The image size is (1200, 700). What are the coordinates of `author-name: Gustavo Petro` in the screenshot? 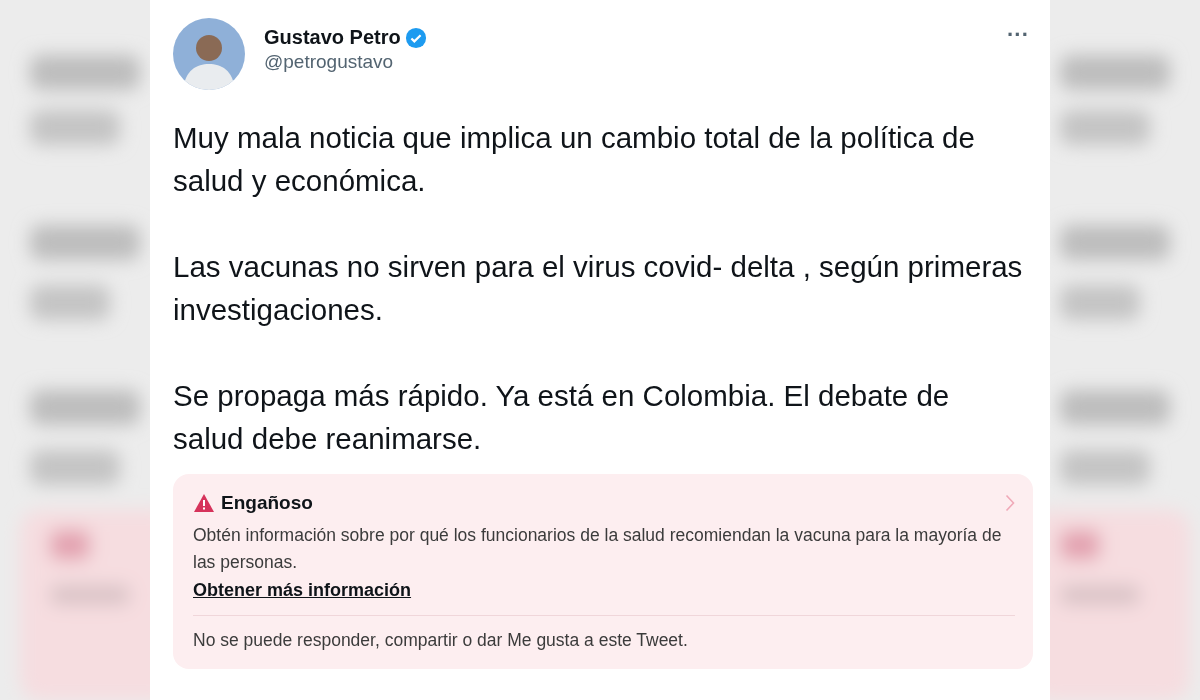 It's located at (332, 37).